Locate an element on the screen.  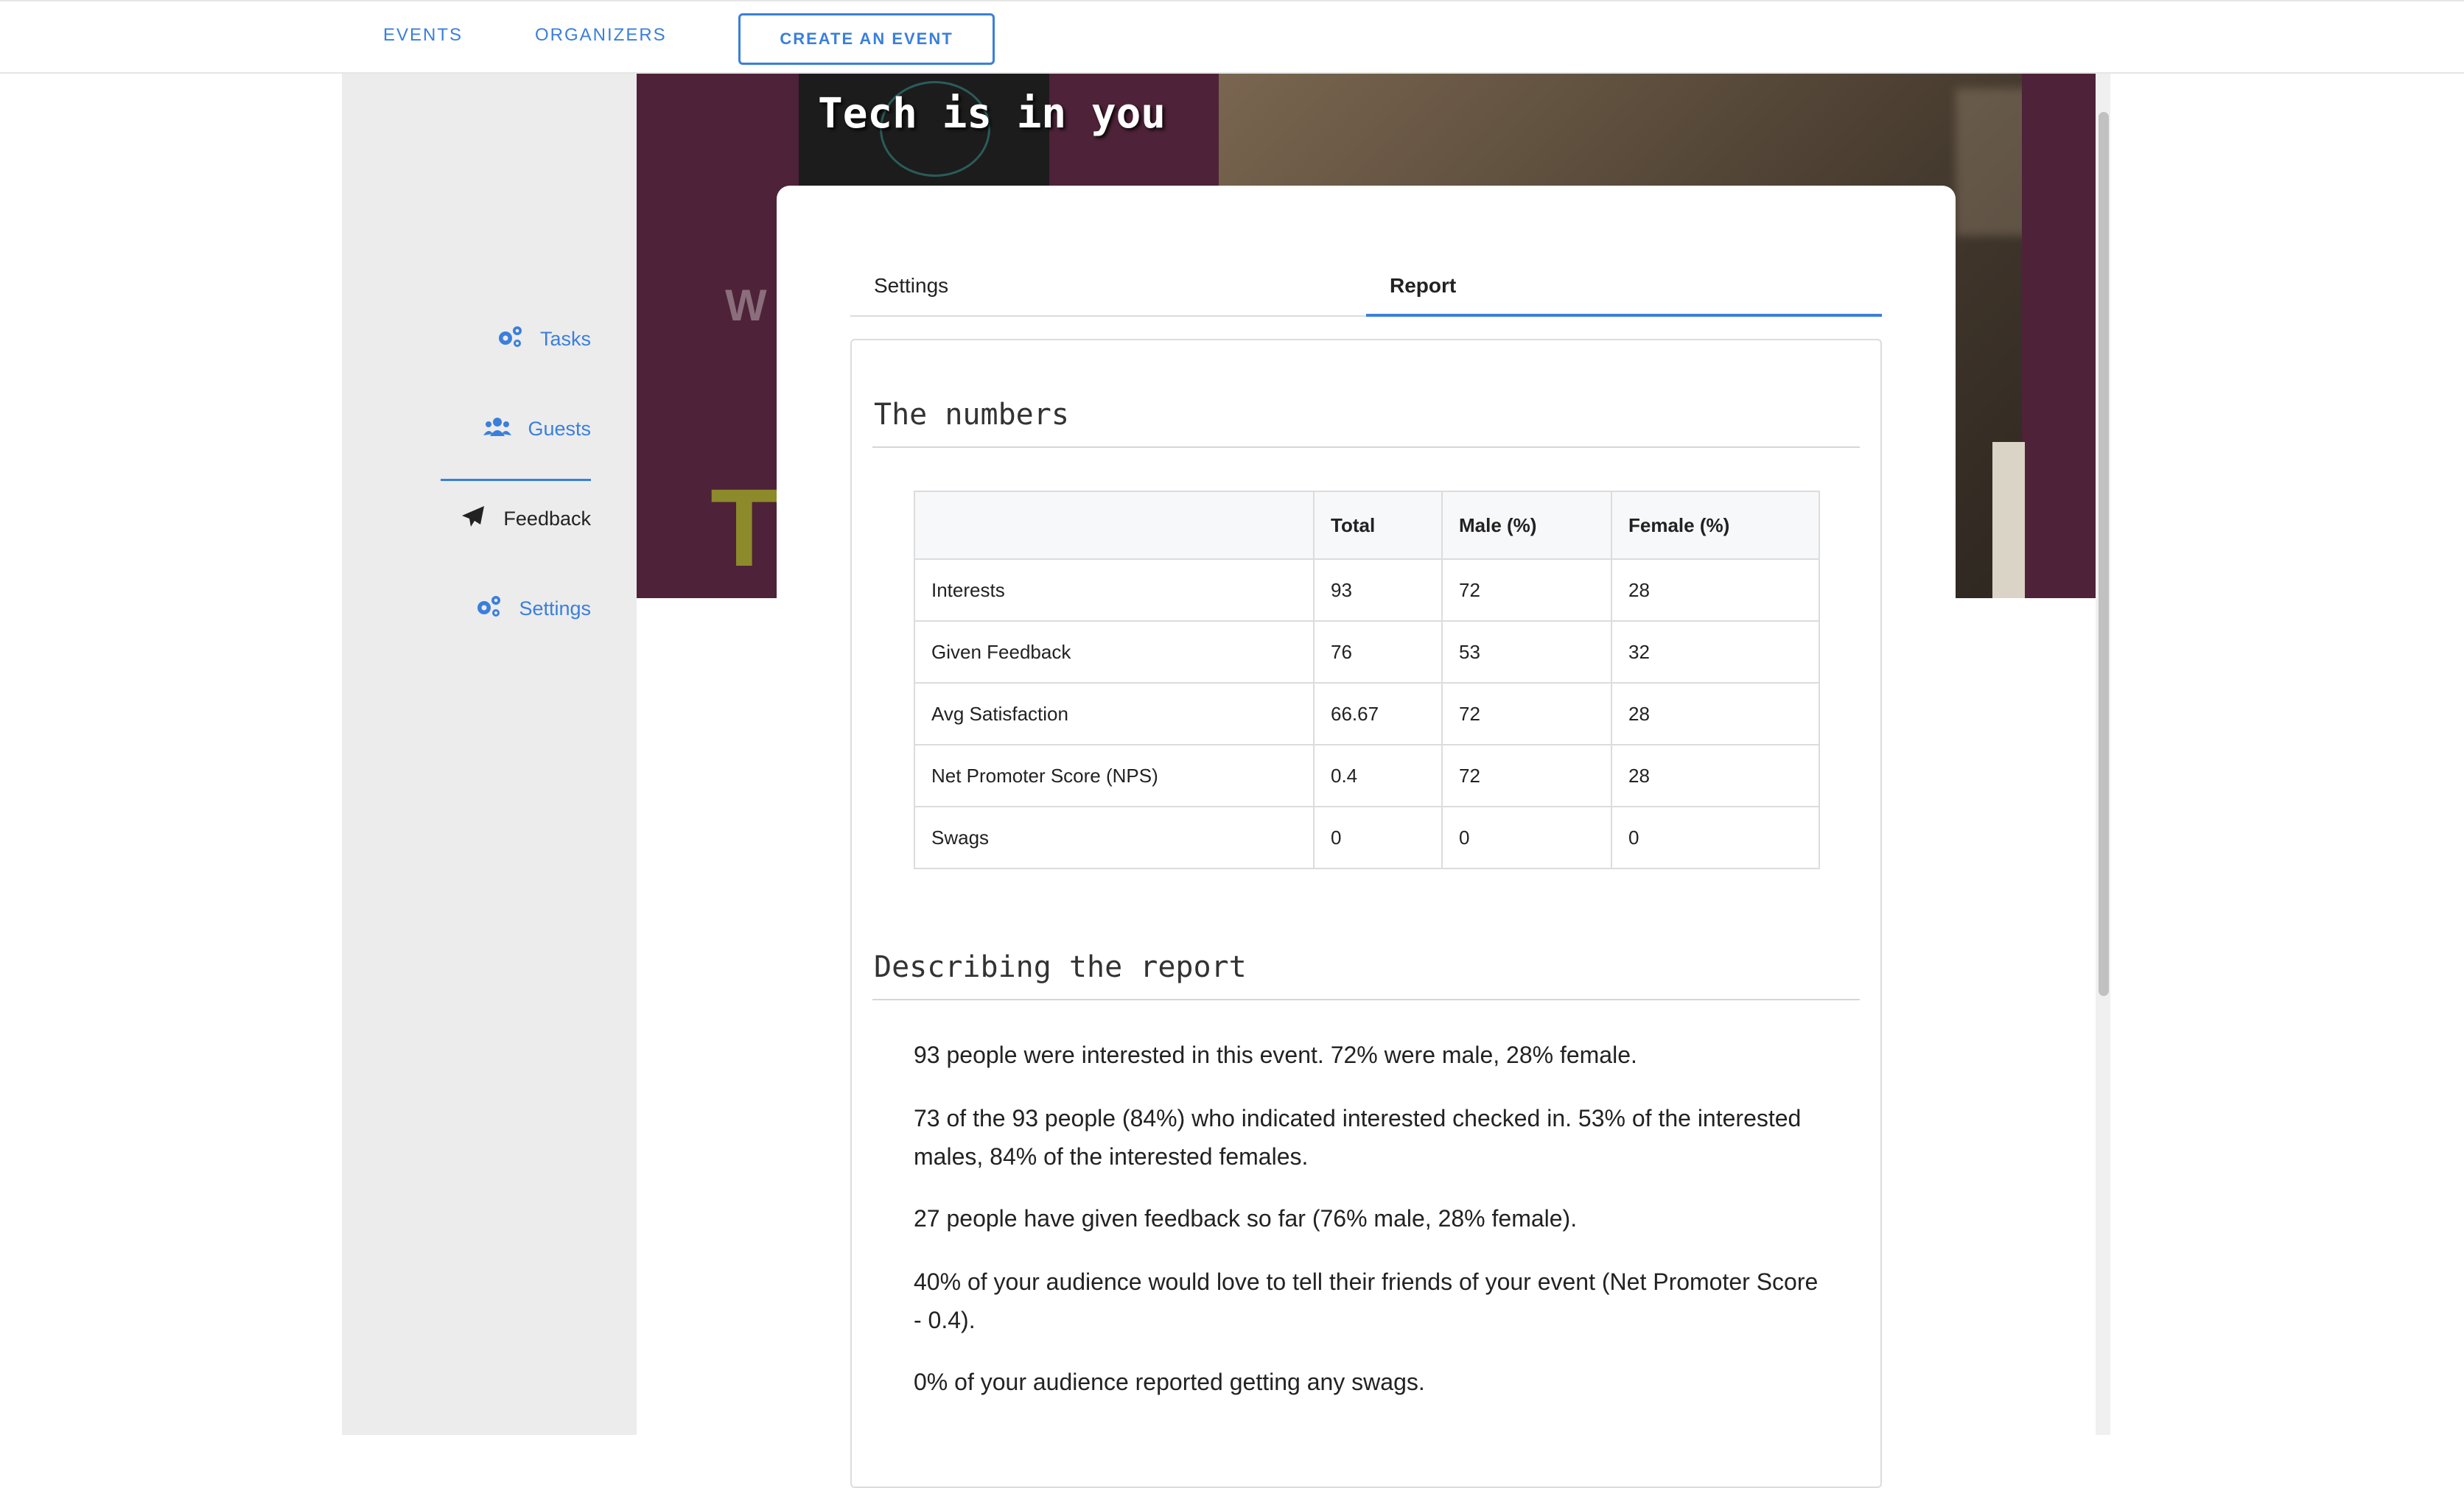
sidebar-item-label: Tasks is located at coordinates (565, 339).